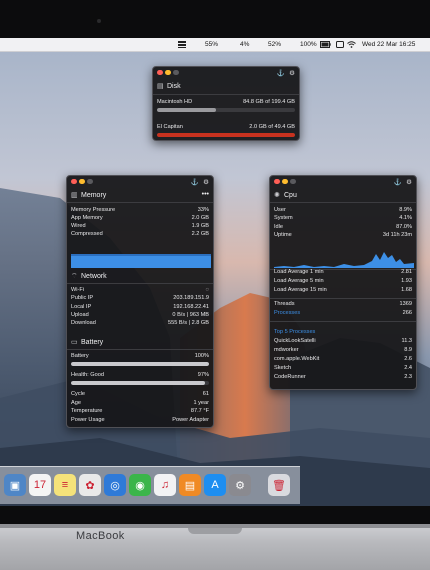 This screenshot has height=570, width=430. Describe the element at coordinates (274, 44) in the screenshot. I see `menu-memory-percent: 52%` at that location.